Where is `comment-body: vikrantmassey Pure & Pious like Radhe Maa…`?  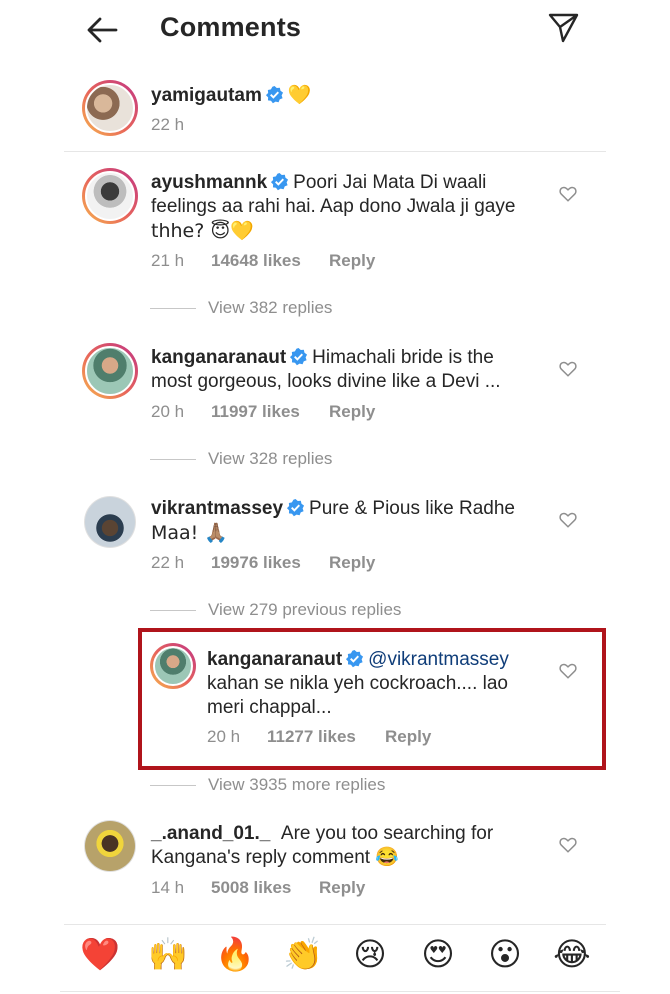 comment-body: vikrantmassey Pure & Pious like Radhe Maa… is located at coordinates (351, 521).